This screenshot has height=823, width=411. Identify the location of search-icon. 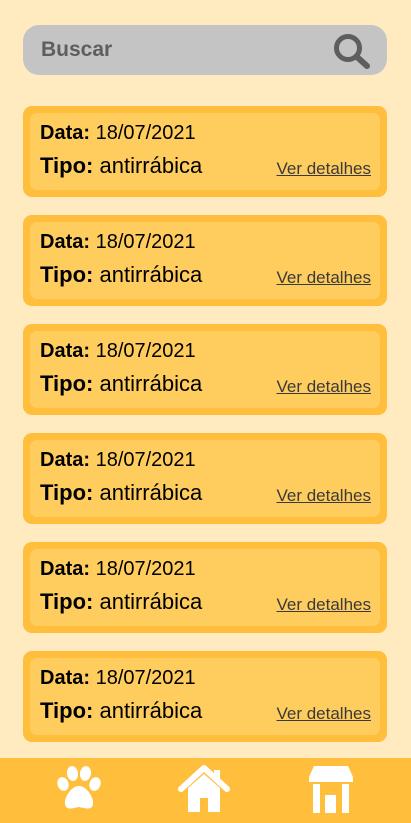
(352, 51).